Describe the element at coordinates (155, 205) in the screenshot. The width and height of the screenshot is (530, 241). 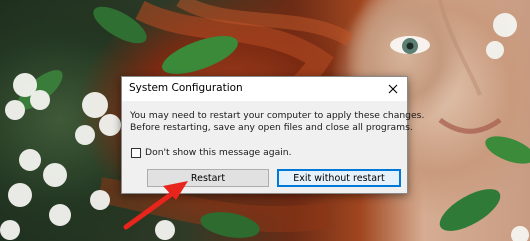
I see `annotation-arrow-icon` at that location.